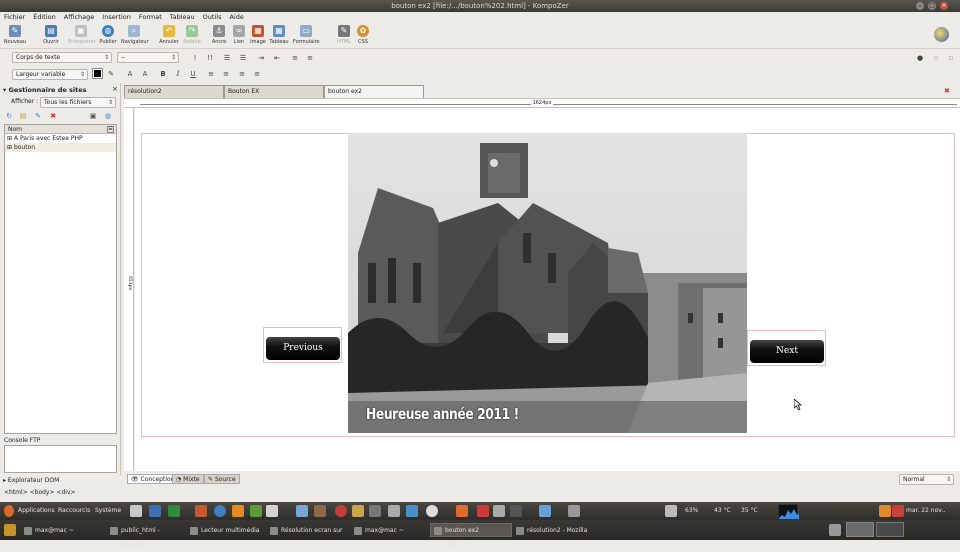 This screenshot has width=960, height=552. Describe the element at coordinates (236, 17) in the screenshot. I see `menu-aide: Aide` at that location.